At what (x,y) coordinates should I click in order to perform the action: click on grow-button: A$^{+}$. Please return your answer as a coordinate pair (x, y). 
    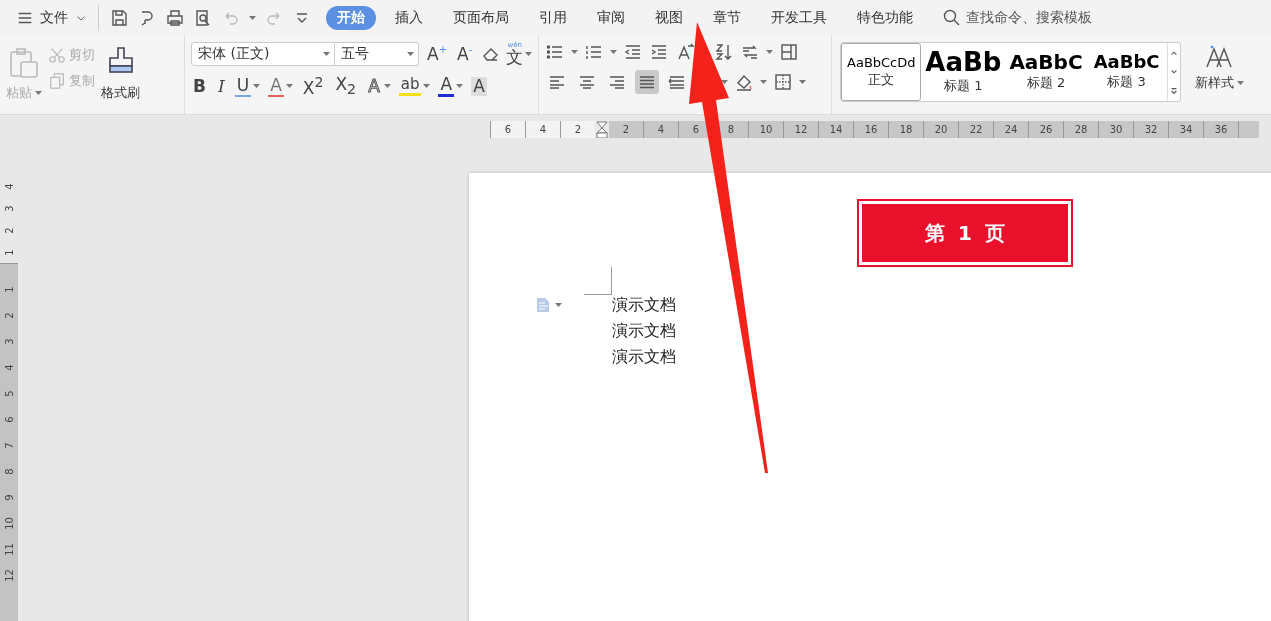
    Looking at the image, I should click on (437, 54).